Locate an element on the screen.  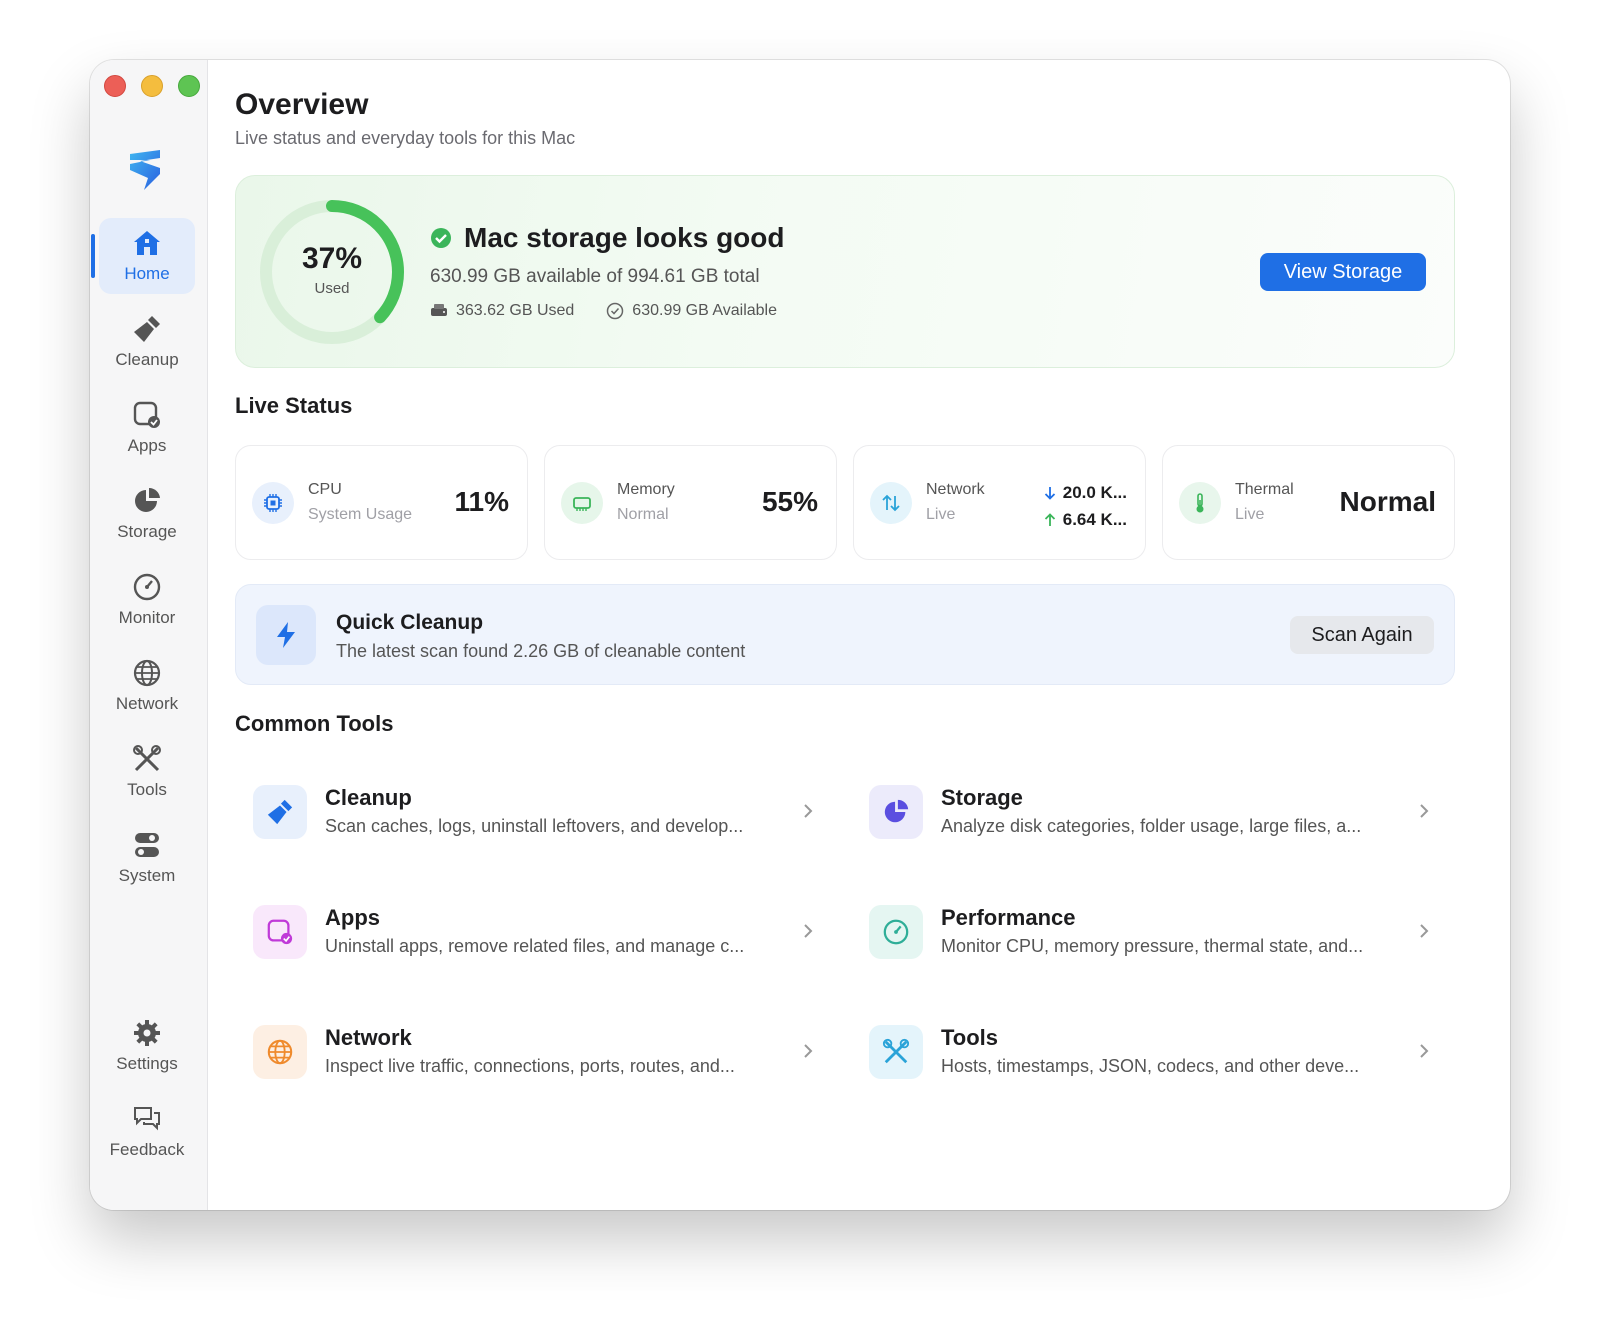
thermal-status-card: Thermal Live Normal is located at coordinates (1308, 502).